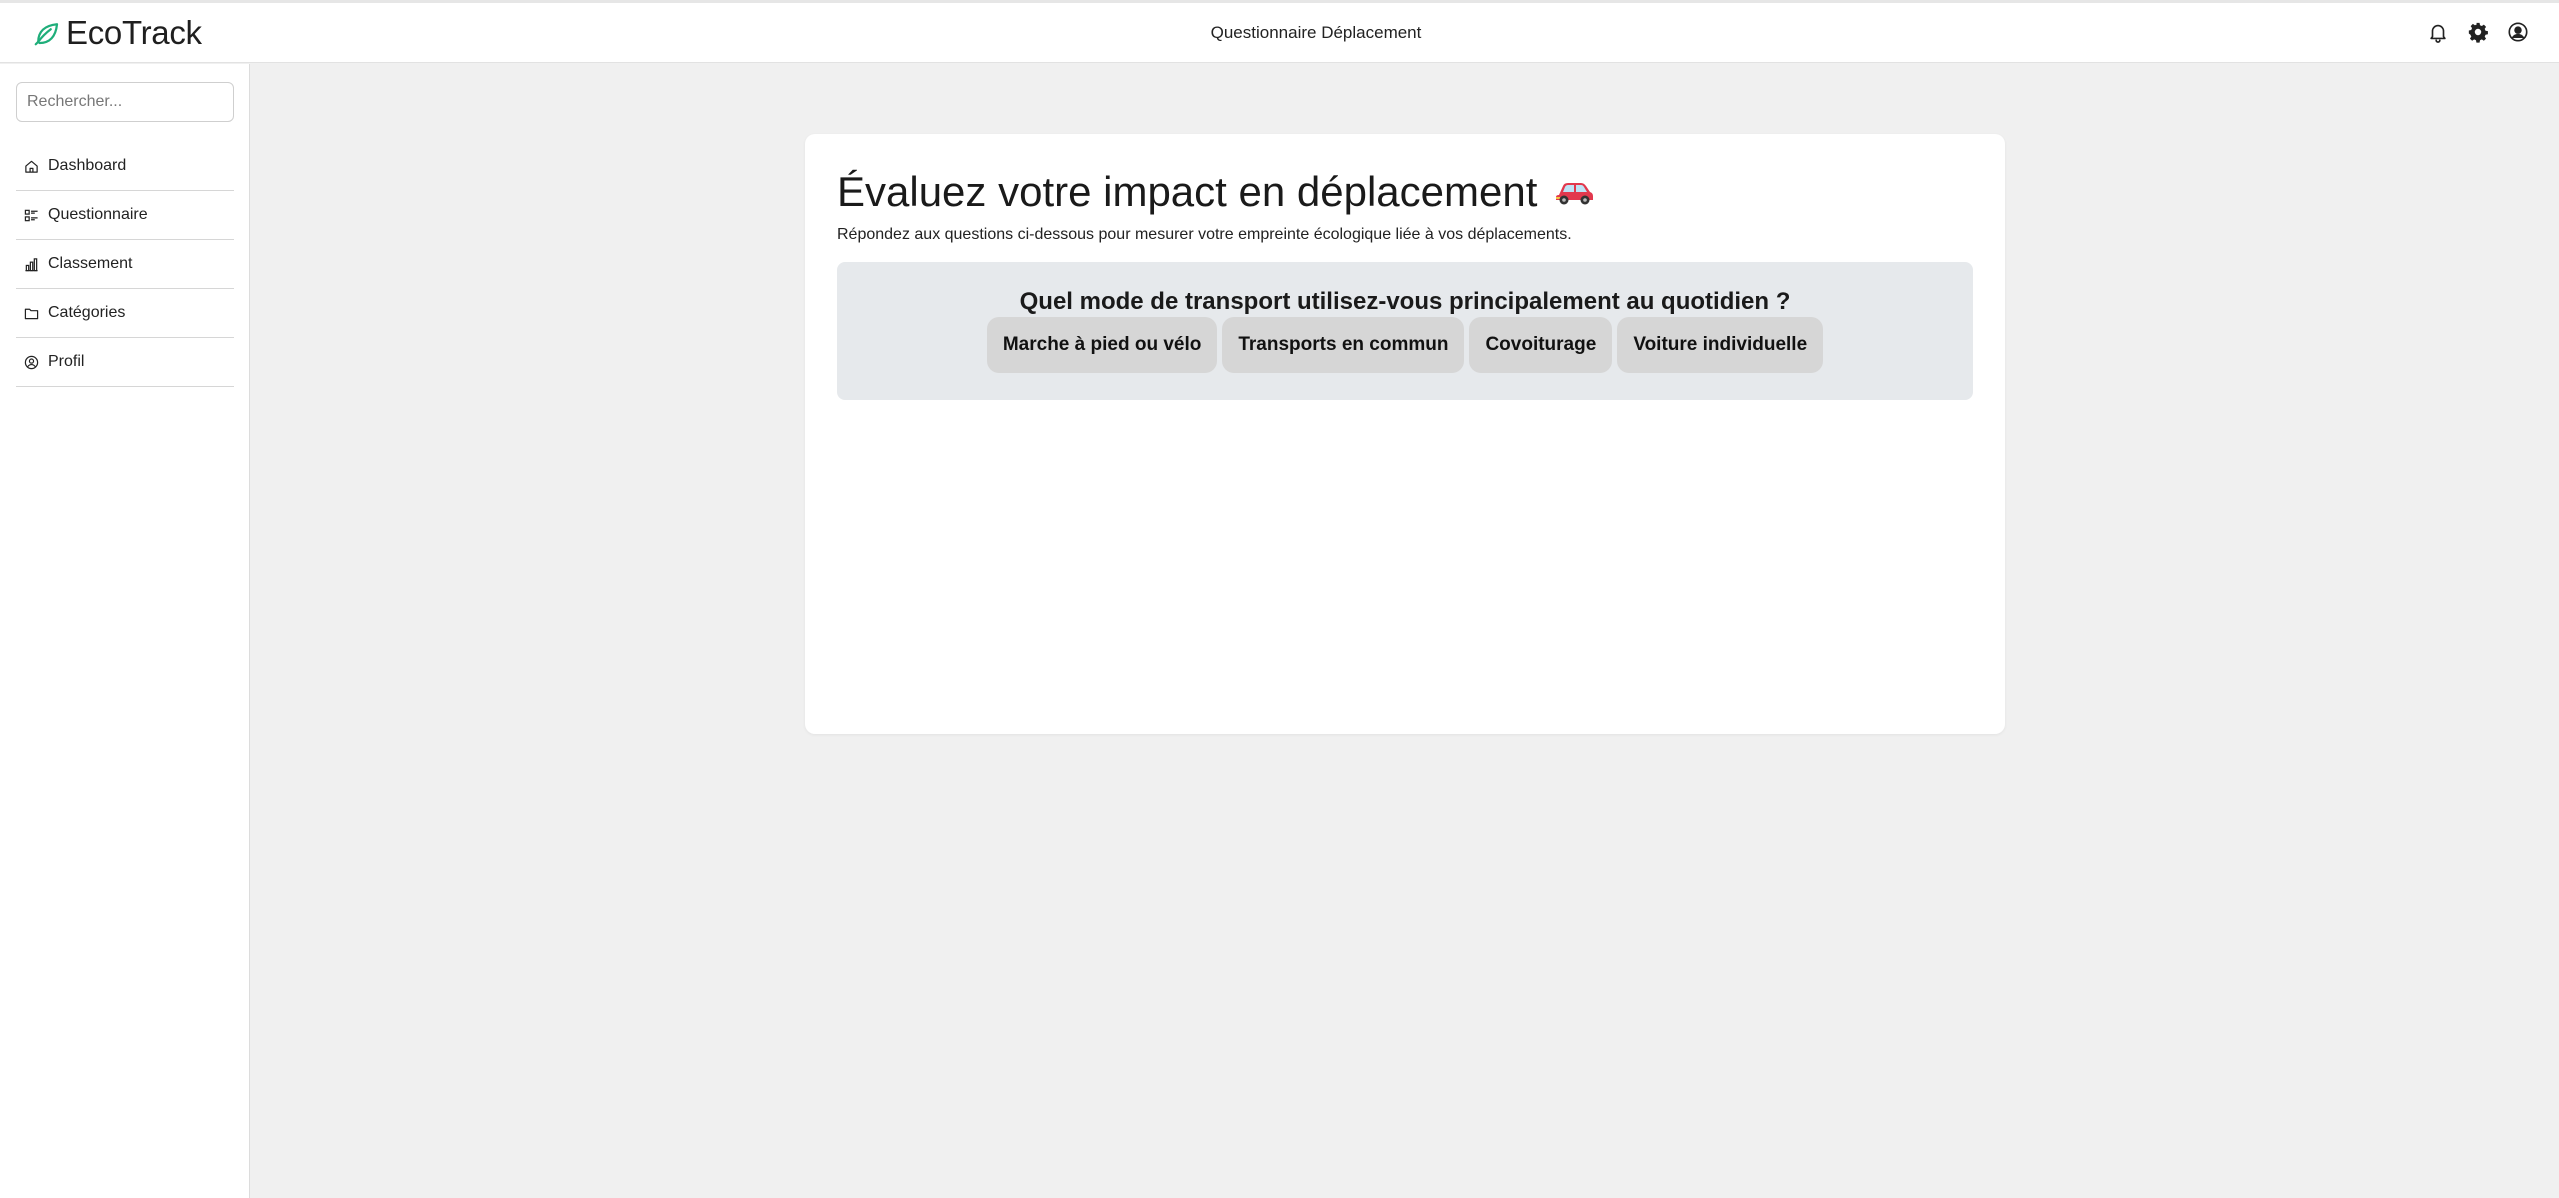 The height and width of the screenshot is (1198, 2559). Describe the element at coordinates (1102, 345) in the screenshot. I see `option-walk-bike-button: Marche à pied ou vélo` at that location.